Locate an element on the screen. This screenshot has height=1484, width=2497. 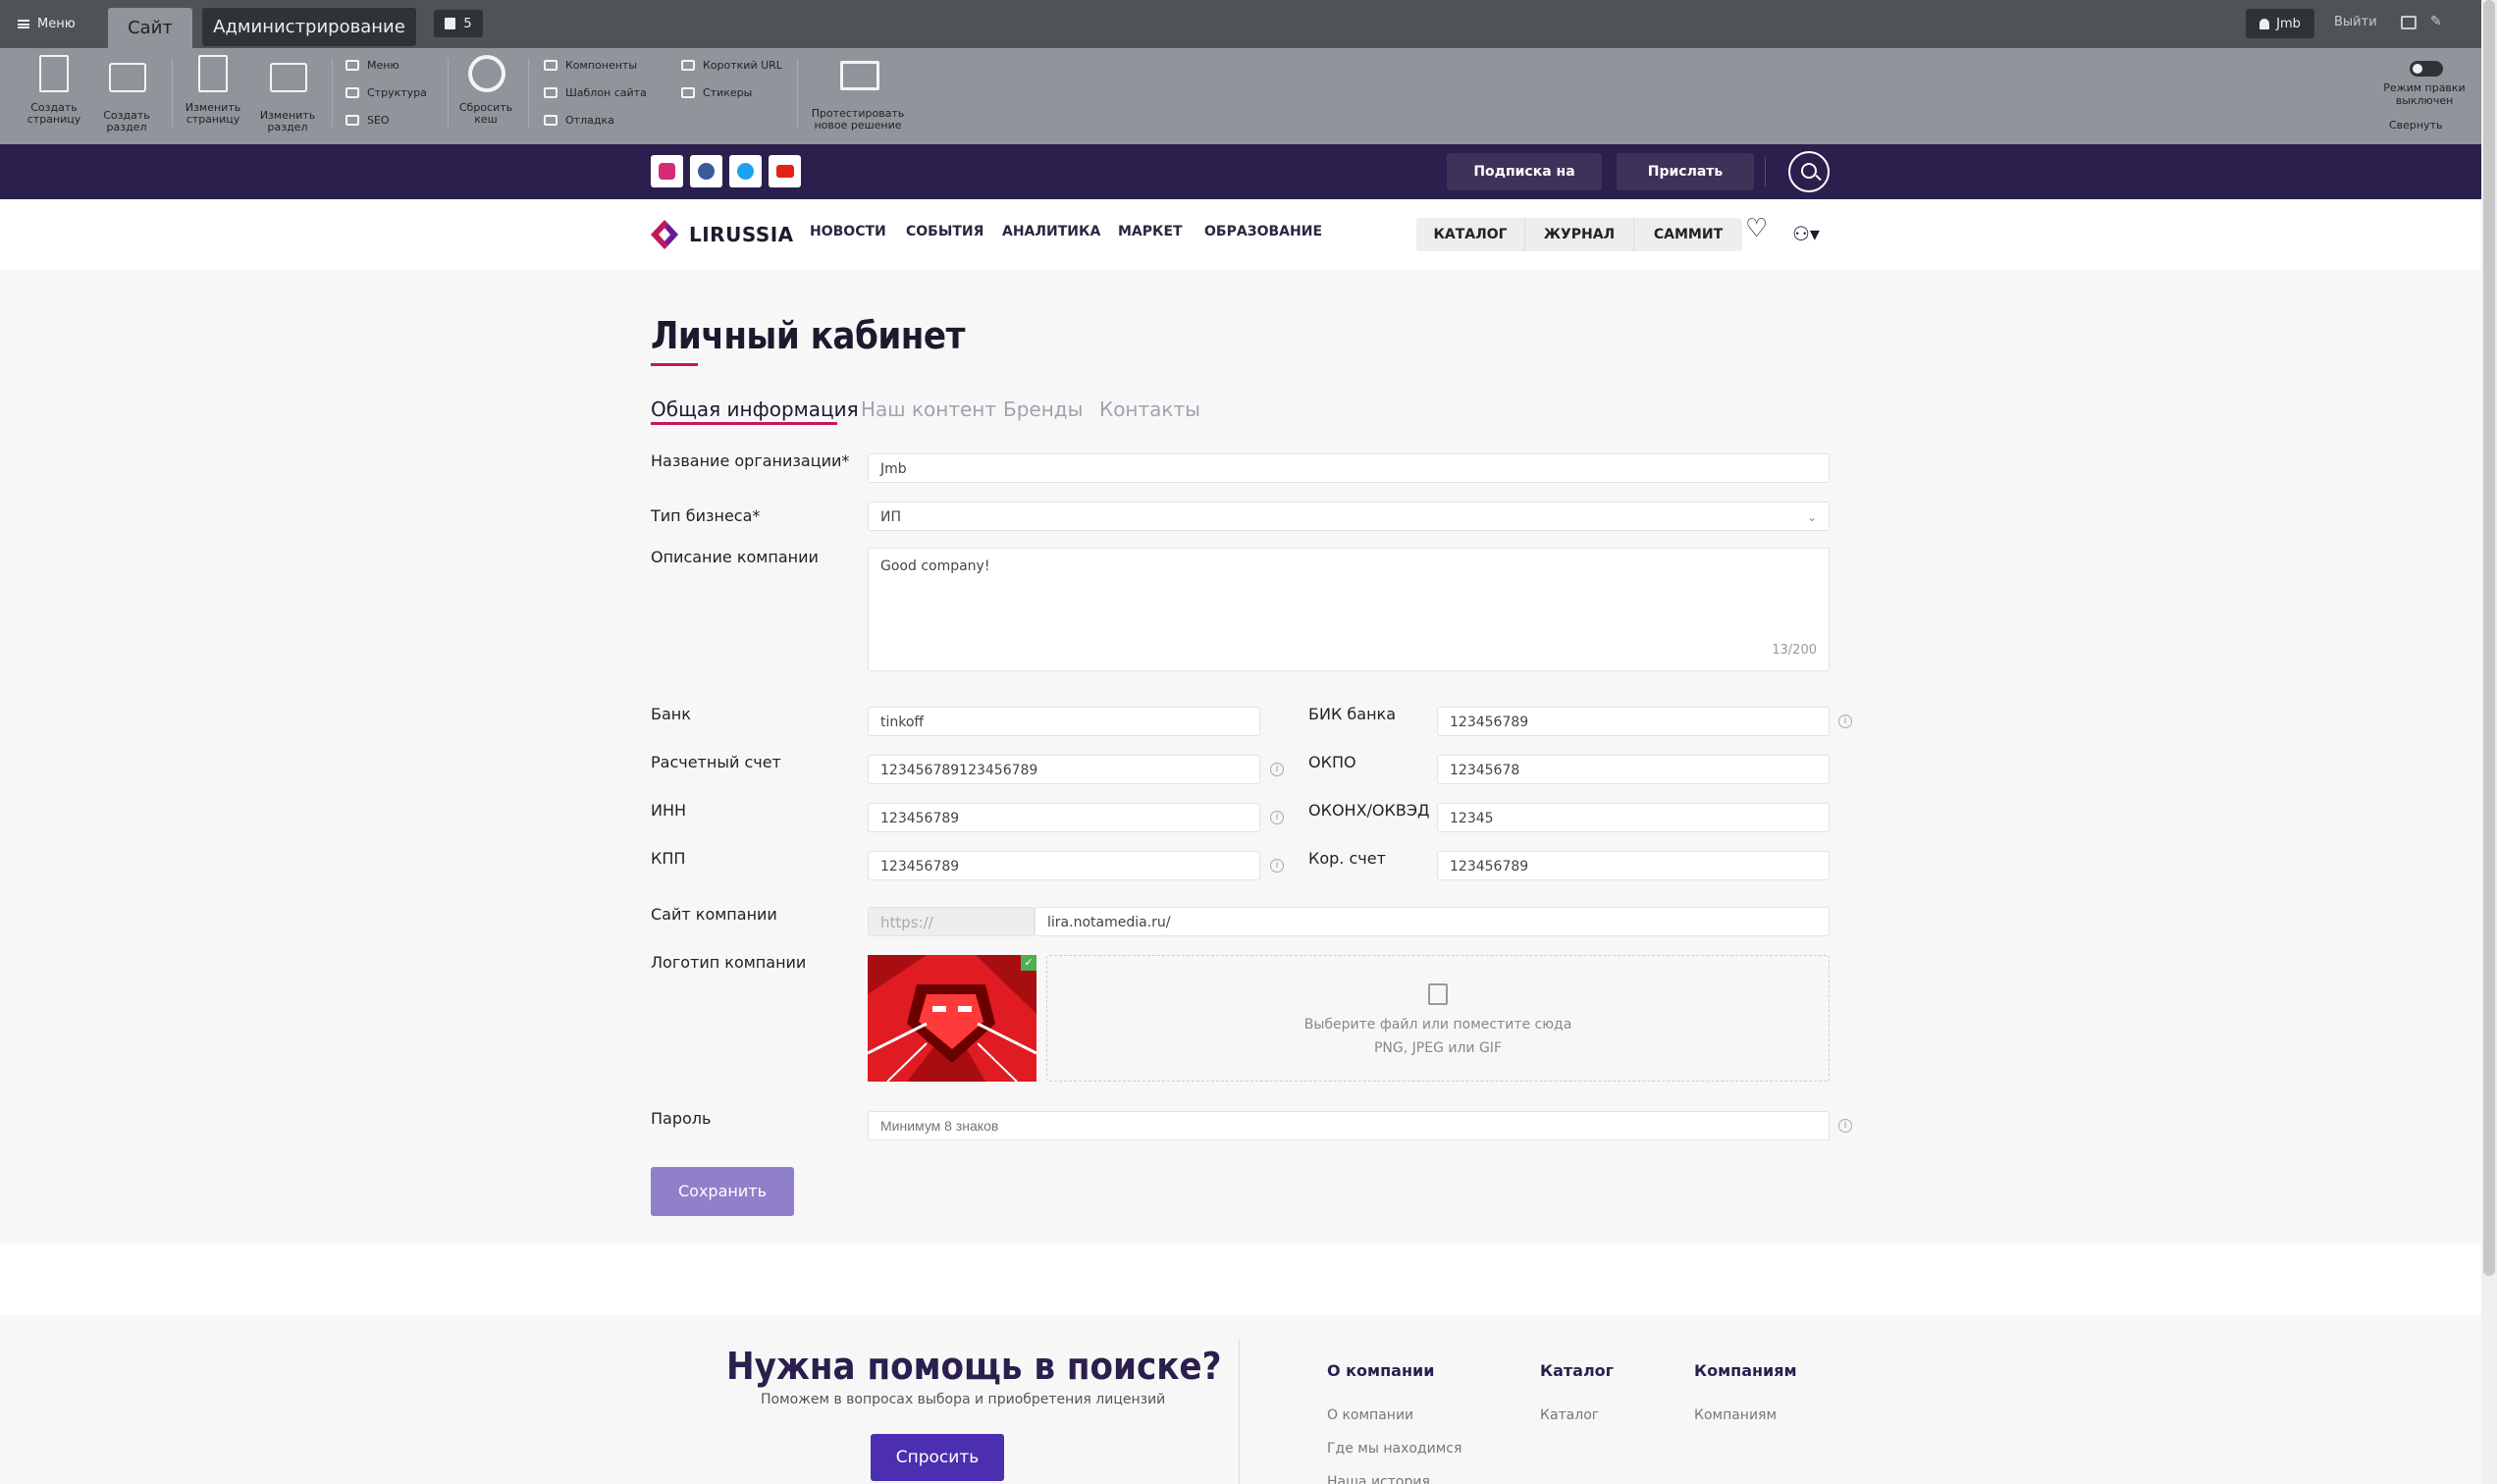
notifications-button: 5 is located at coordinates (458, 23).